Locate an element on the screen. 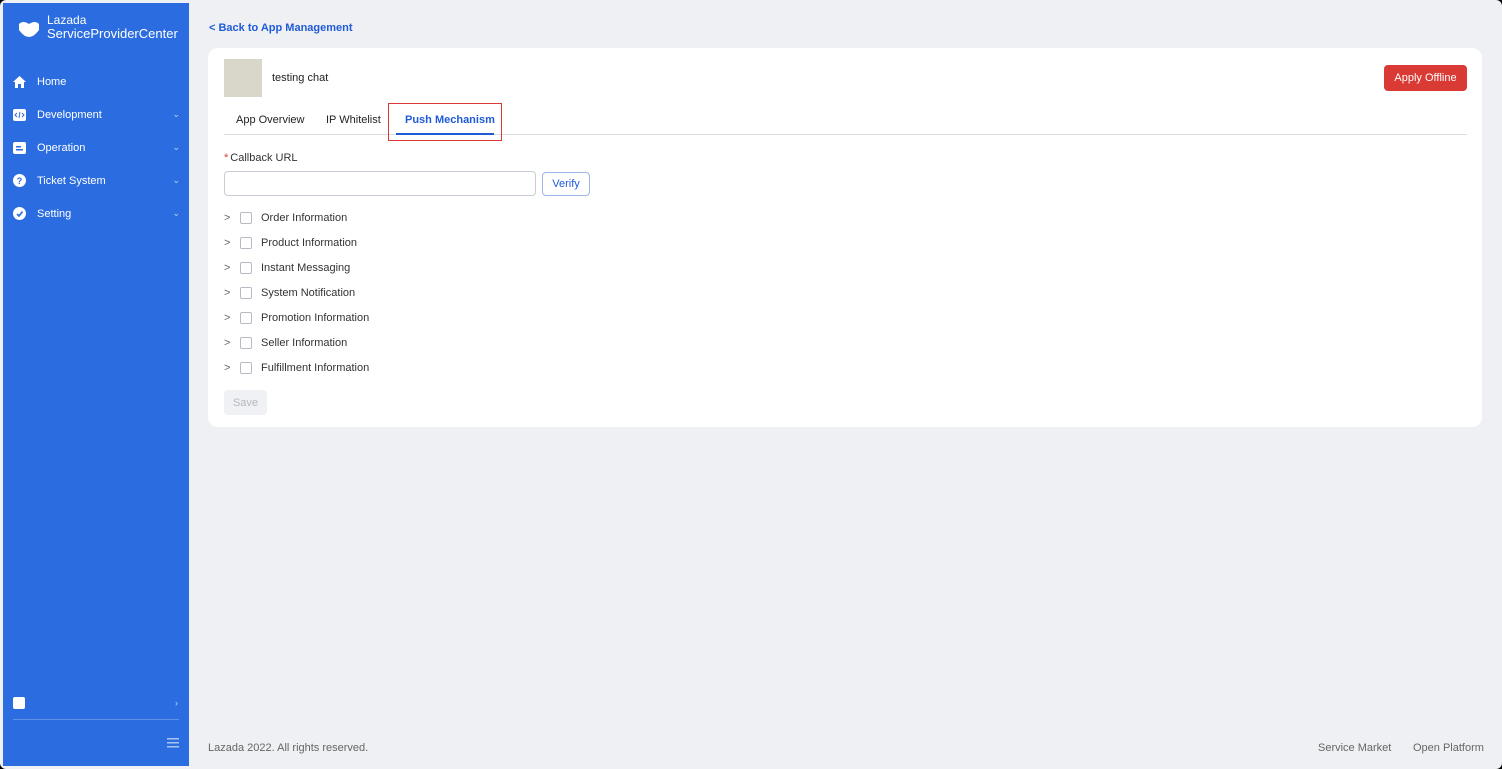 The image size is (1502, 769). callback-url-label: * Callback URL is located at coordinates (261, 158).